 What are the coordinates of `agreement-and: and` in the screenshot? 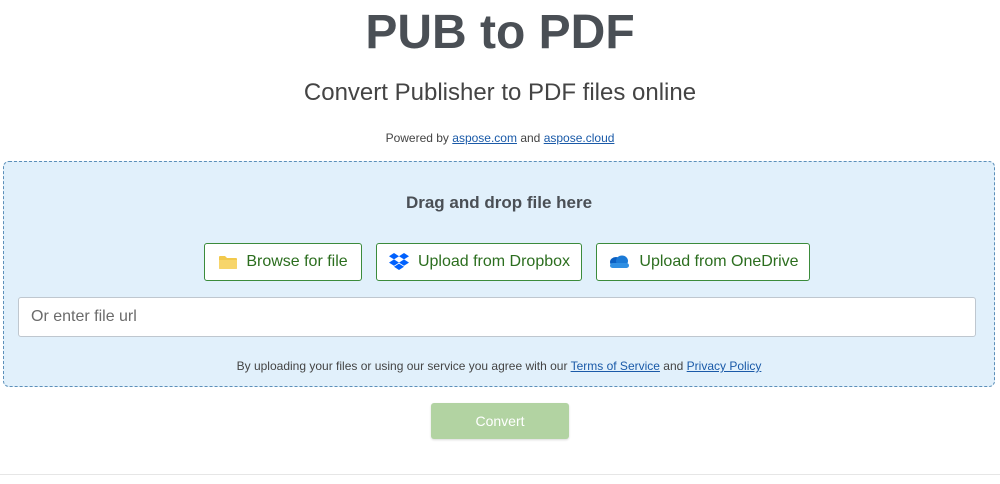 It's located at (673, 366).